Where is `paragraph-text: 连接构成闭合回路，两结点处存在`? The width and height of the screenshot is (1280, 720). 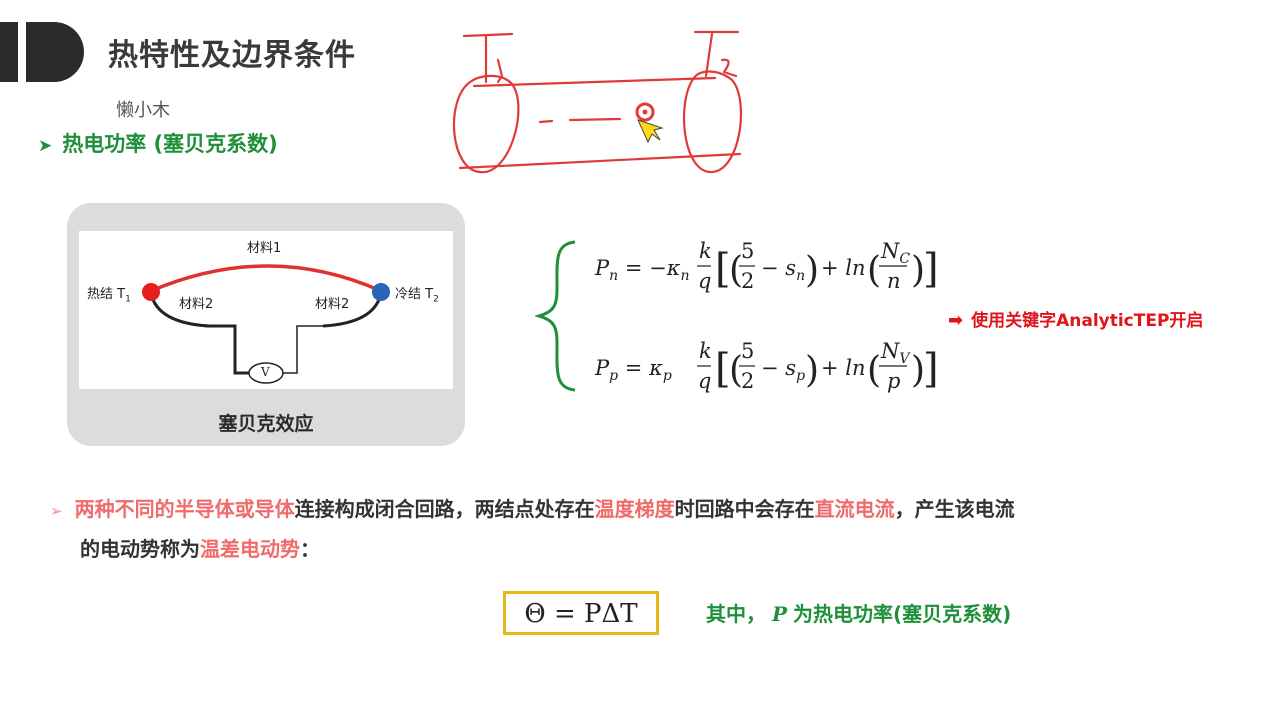 paragraph-text: 连接构成闭合回路，两结点处存在 is located at coordinates (444, 509).